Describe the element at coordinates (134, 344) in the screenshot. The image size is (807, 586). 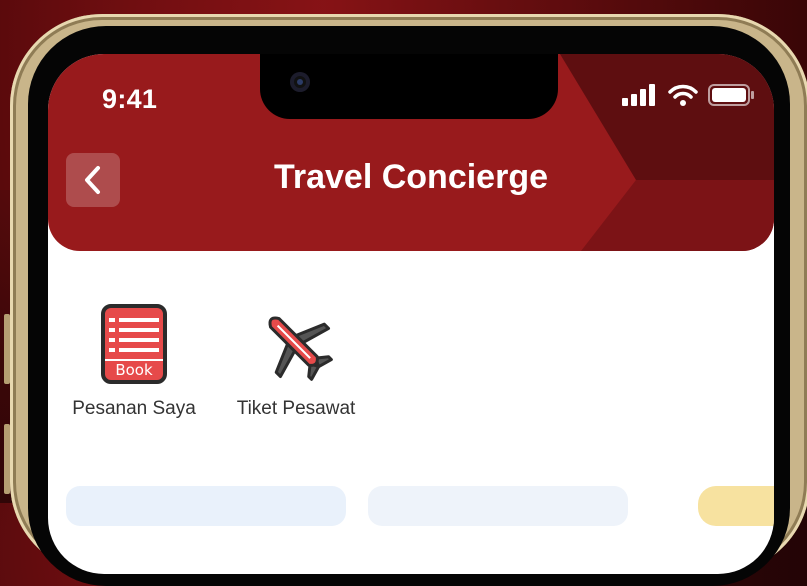
I see `book-icon: Book` at that location.